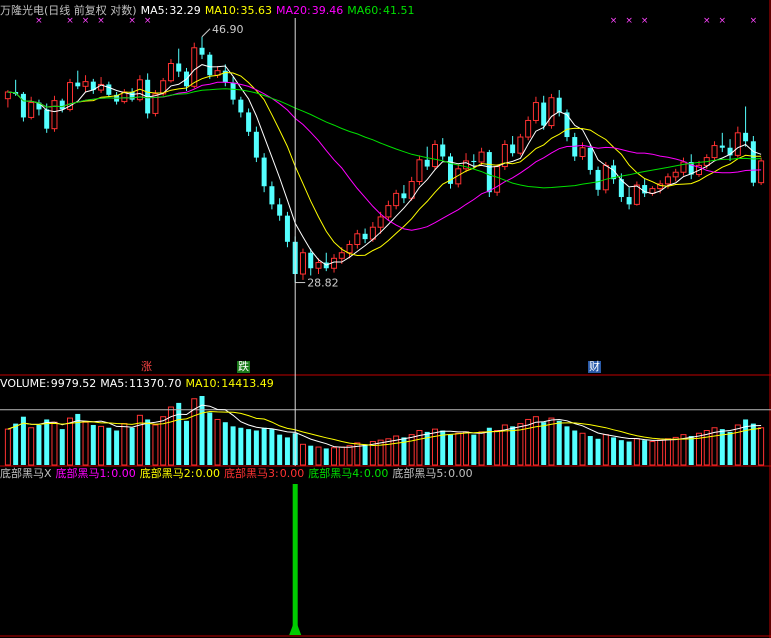  I want to click on ma20-value: 39.46, so click(327, 10).